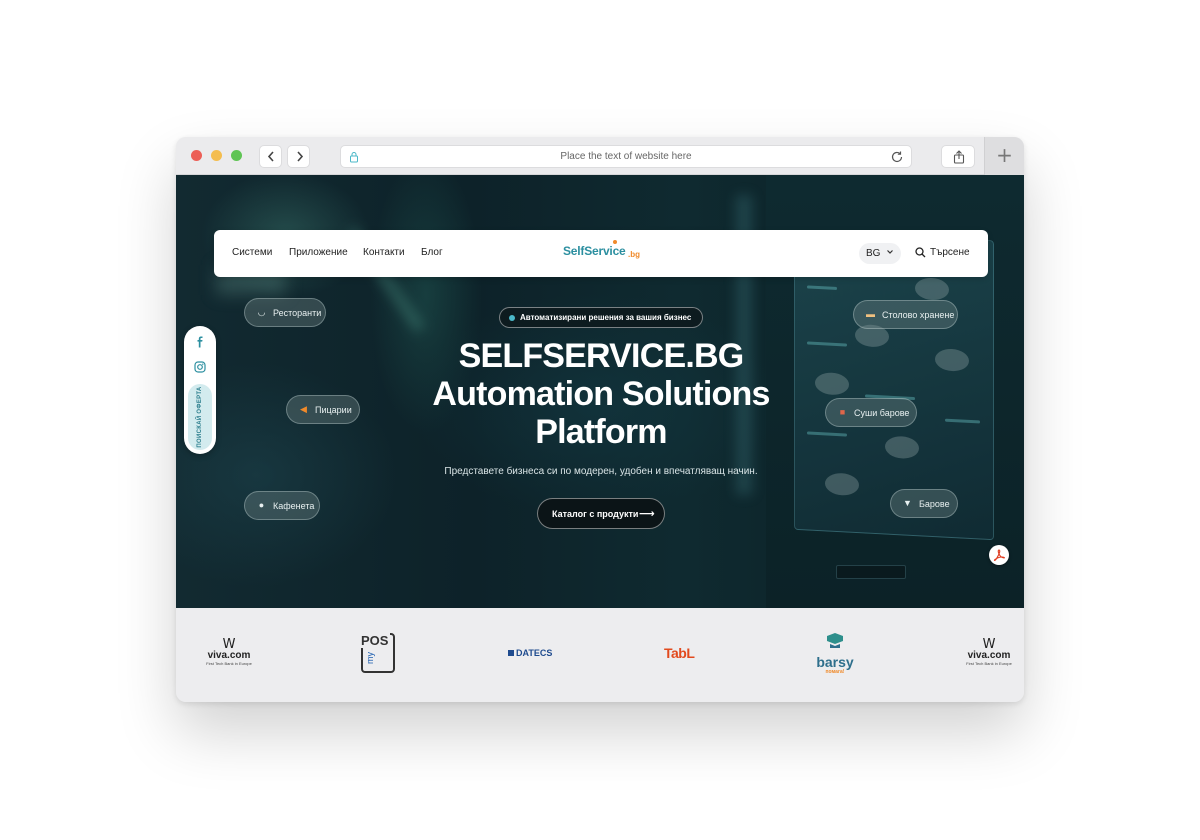 The height and width of the screenshot is (840, 1200). I want to click on request-offer-label: ПОИСКАЙ ОФЕРТА, so click(200, 417).